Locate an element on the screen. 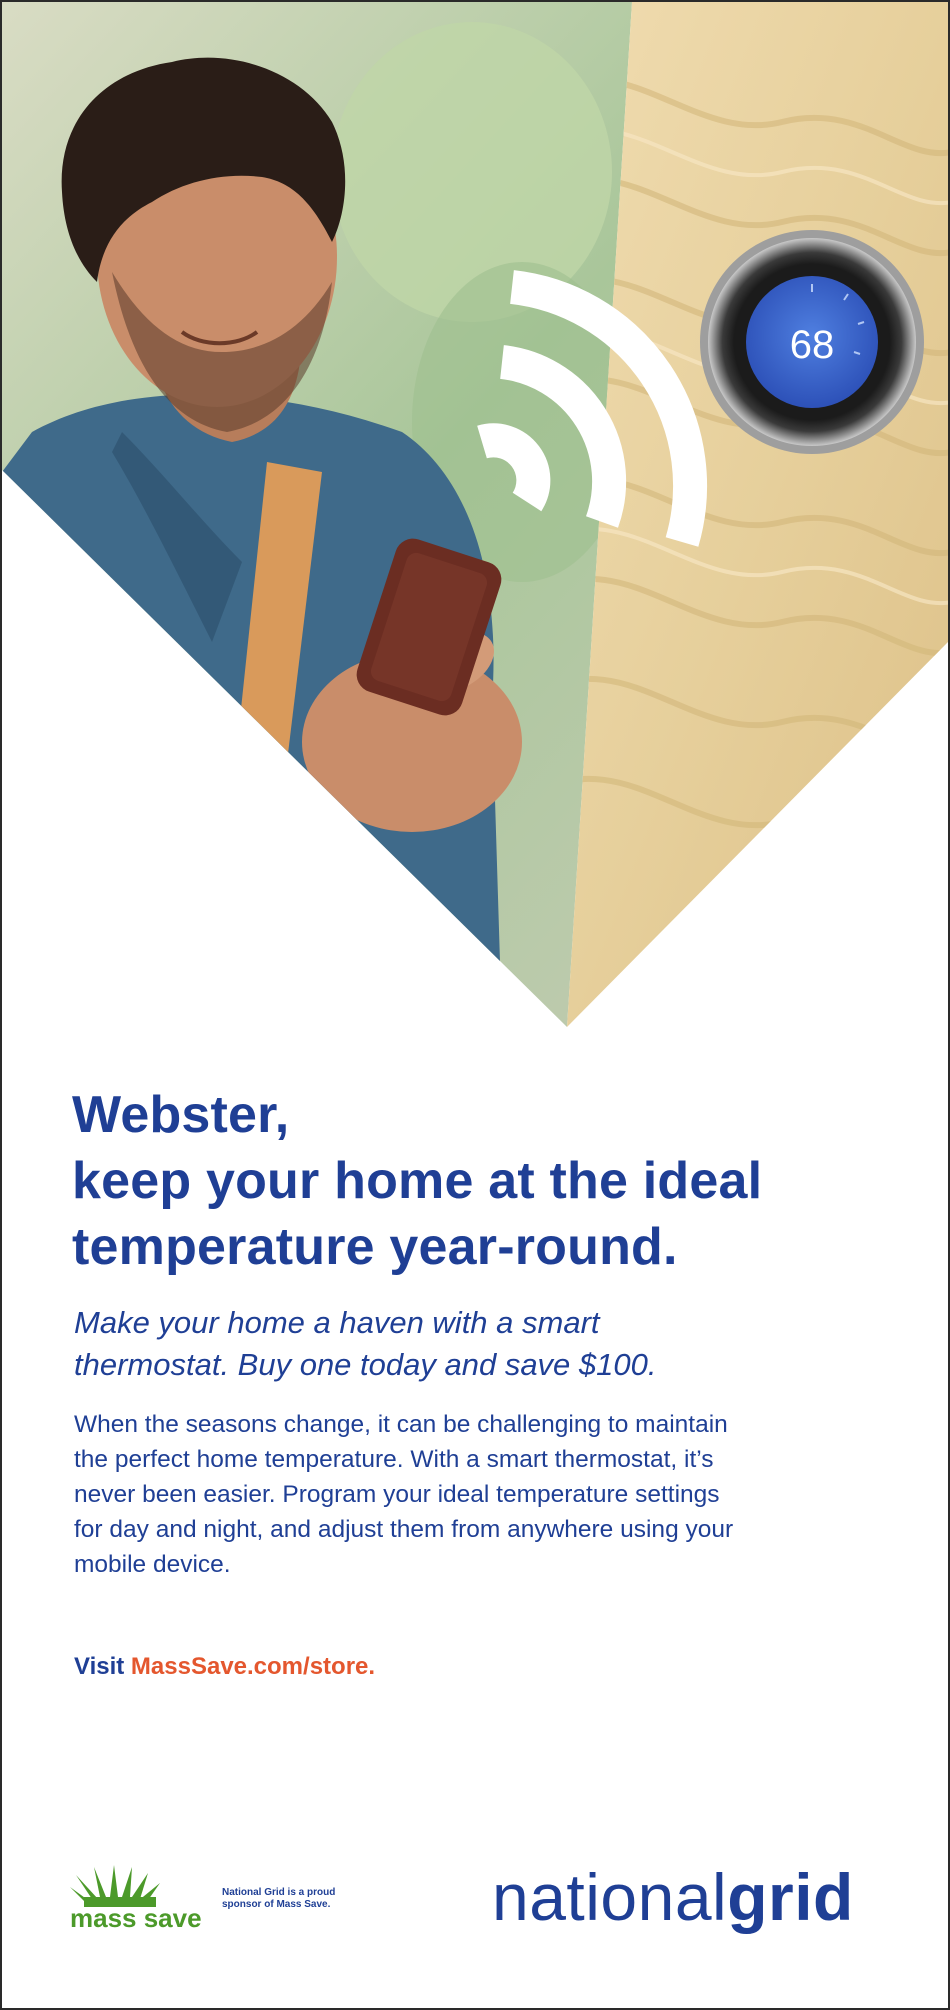  masssave-store-link: MassSave.com/store. is located at coordinates (253, 1666).